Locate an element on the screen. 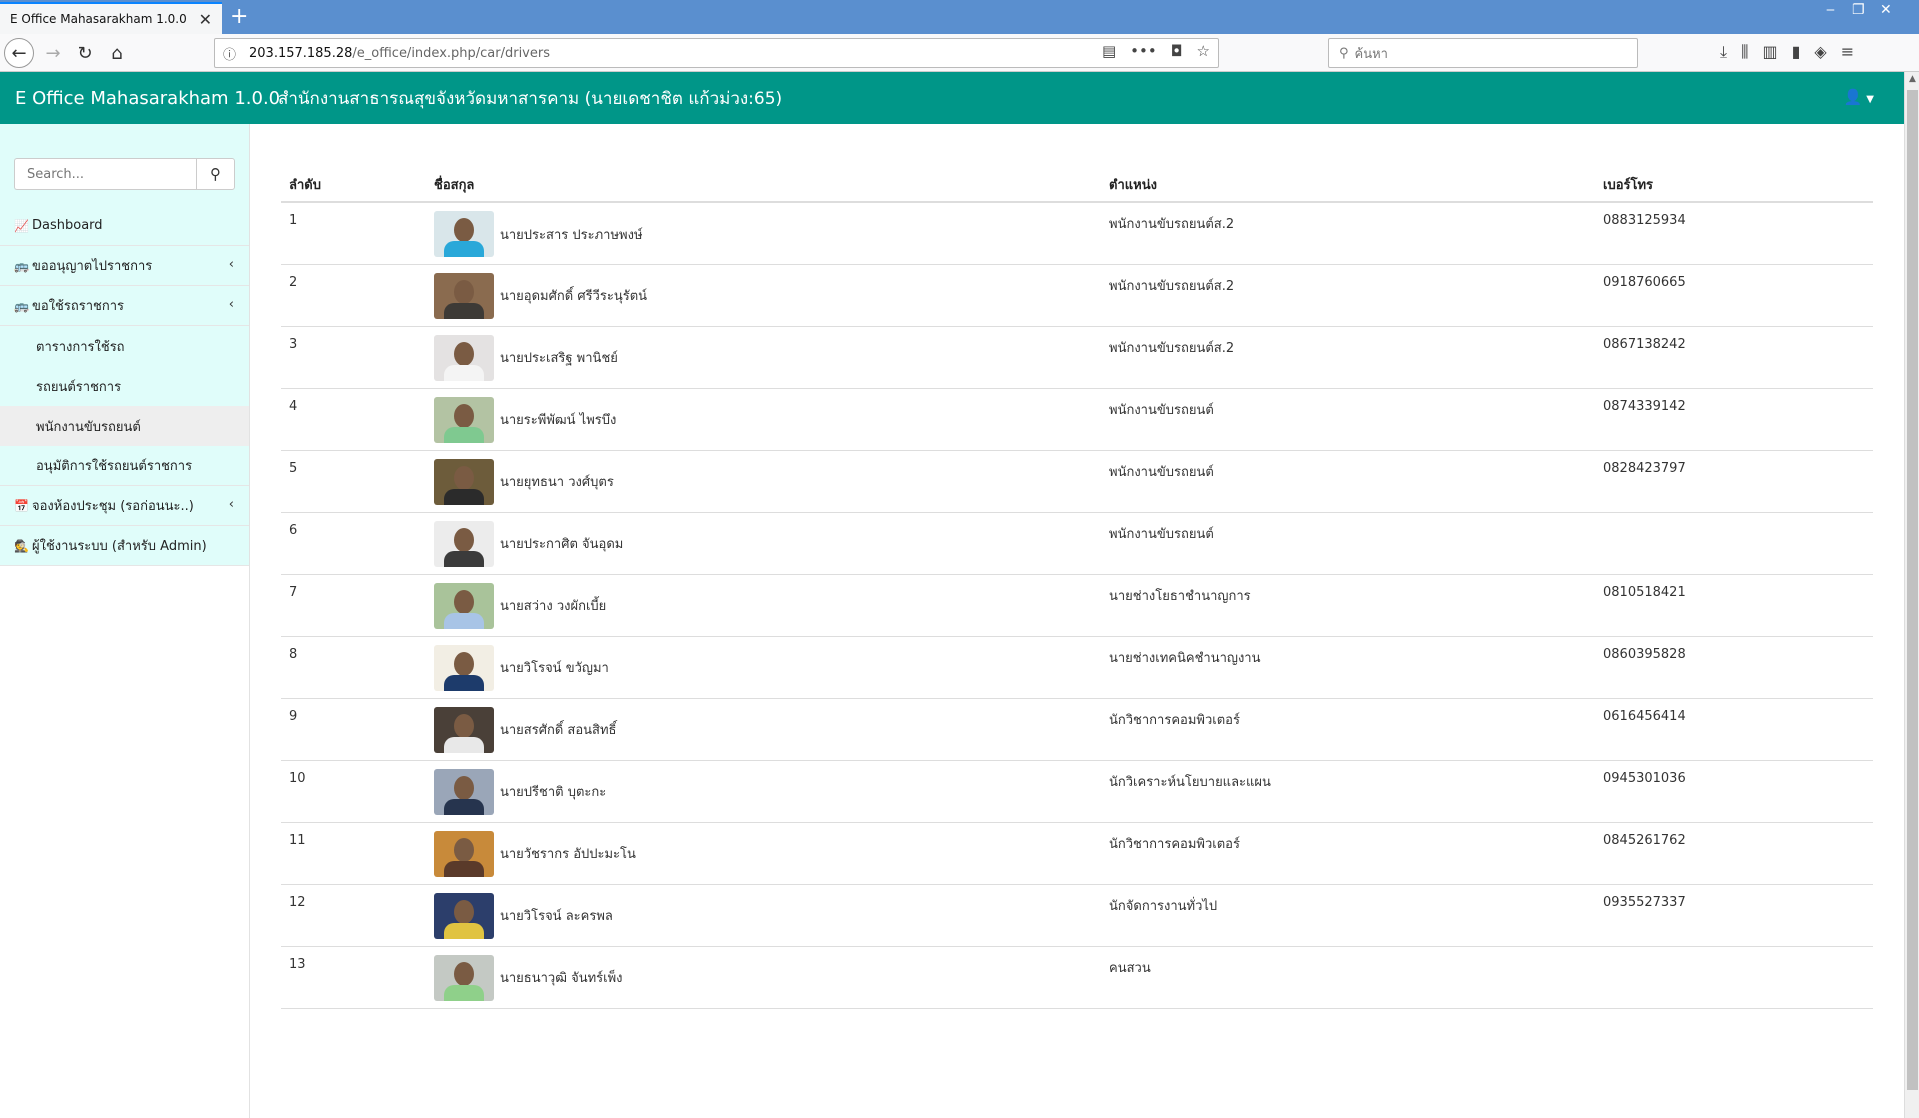 The height and width of the screenshot is (1118, 1919). driver-name: นายวิโรจน์ ละครพล is located at coordinates (556, 916).